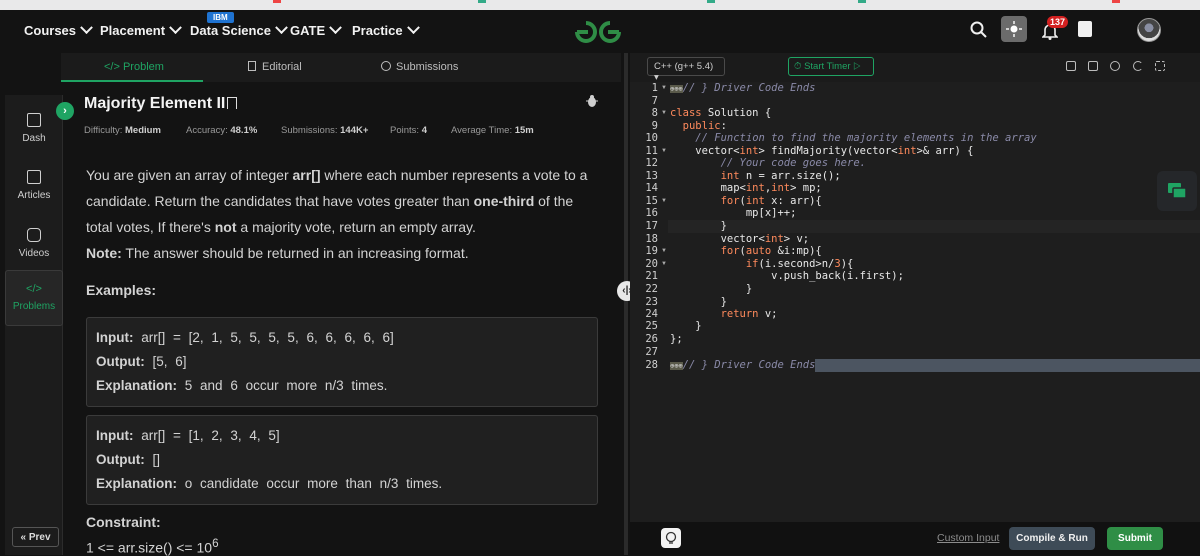 The height and width of the screenshot is (556, 1200). Describe the element at coordinates (733, 213) in the screenshot. I see `code-line: mp[x]++;` at that location.